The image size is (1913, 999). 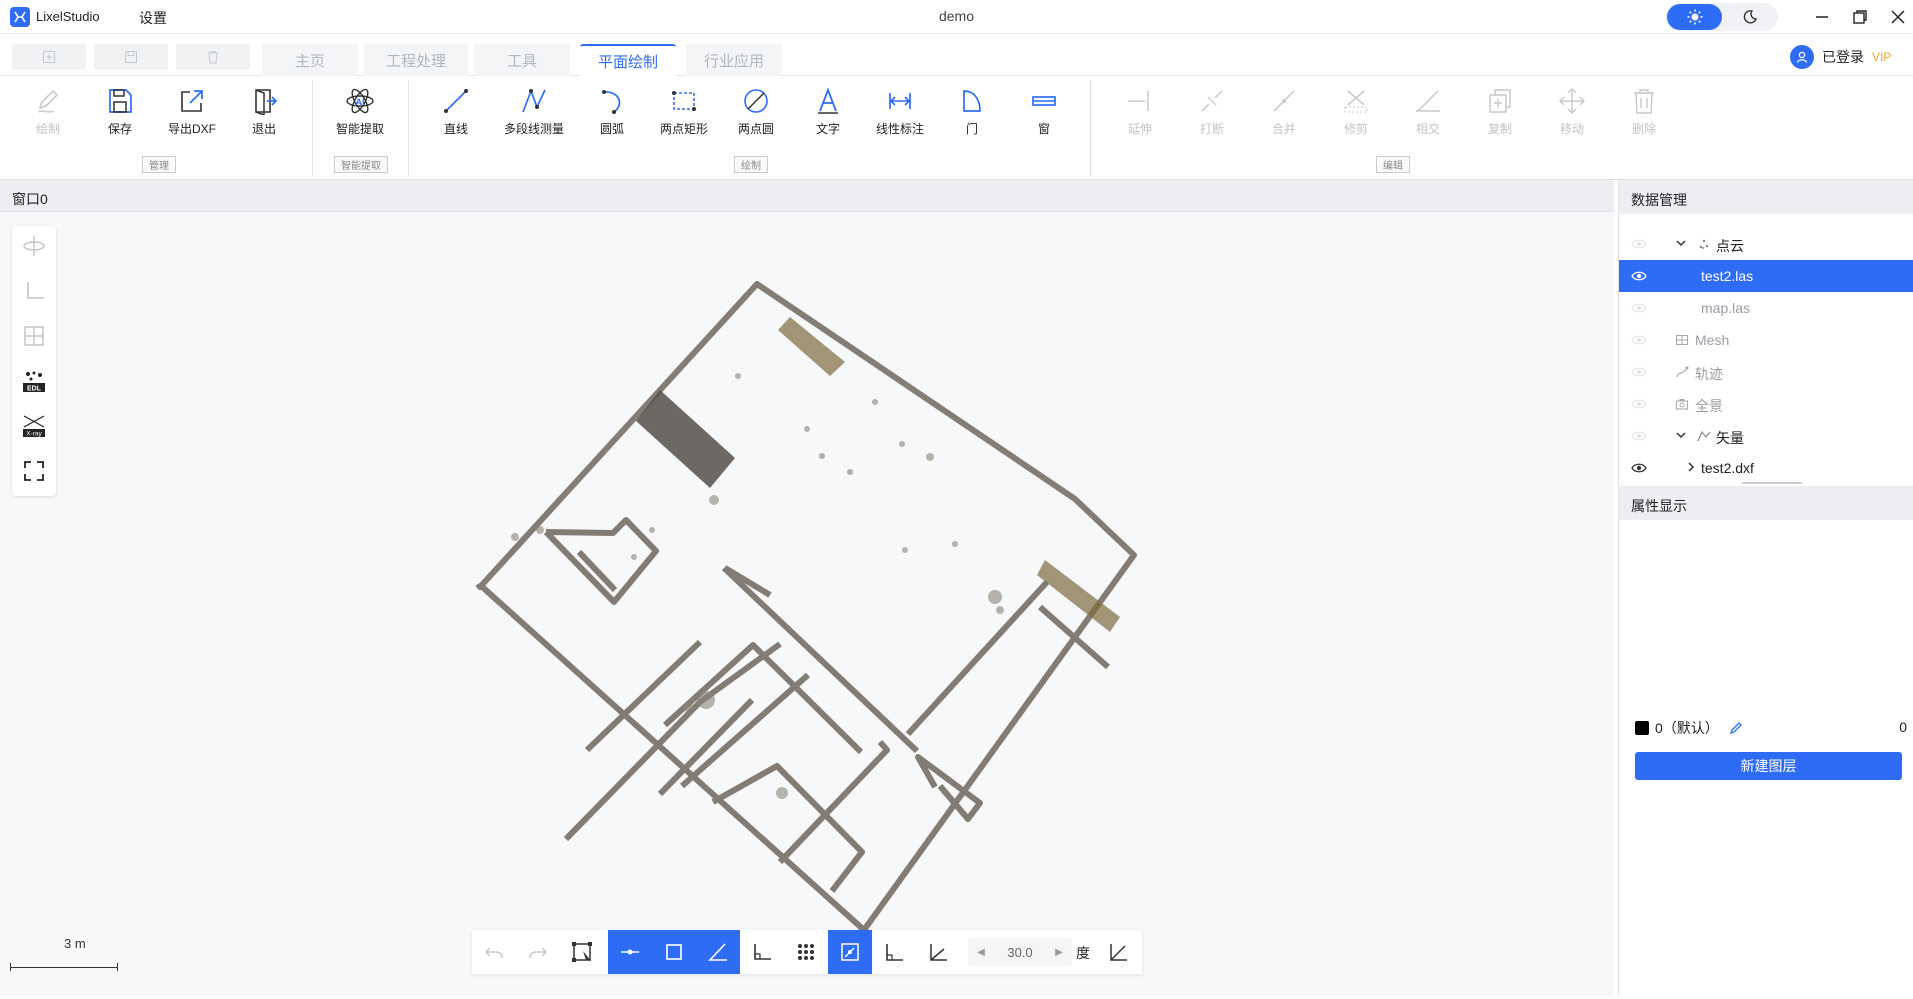 I want to click on close-button, so click(x=1898, y=17).